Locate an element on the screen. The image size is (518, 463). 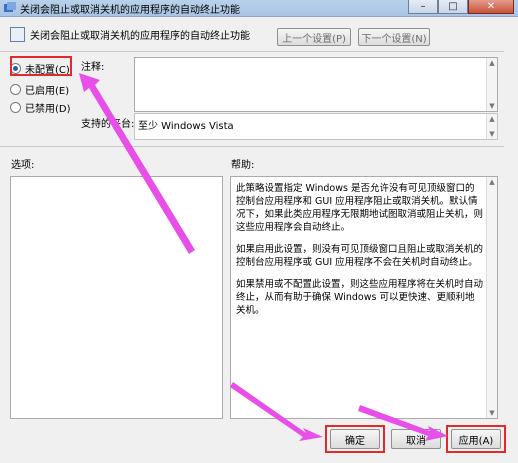
minimize-button: – is located at coordinates (423, 7).